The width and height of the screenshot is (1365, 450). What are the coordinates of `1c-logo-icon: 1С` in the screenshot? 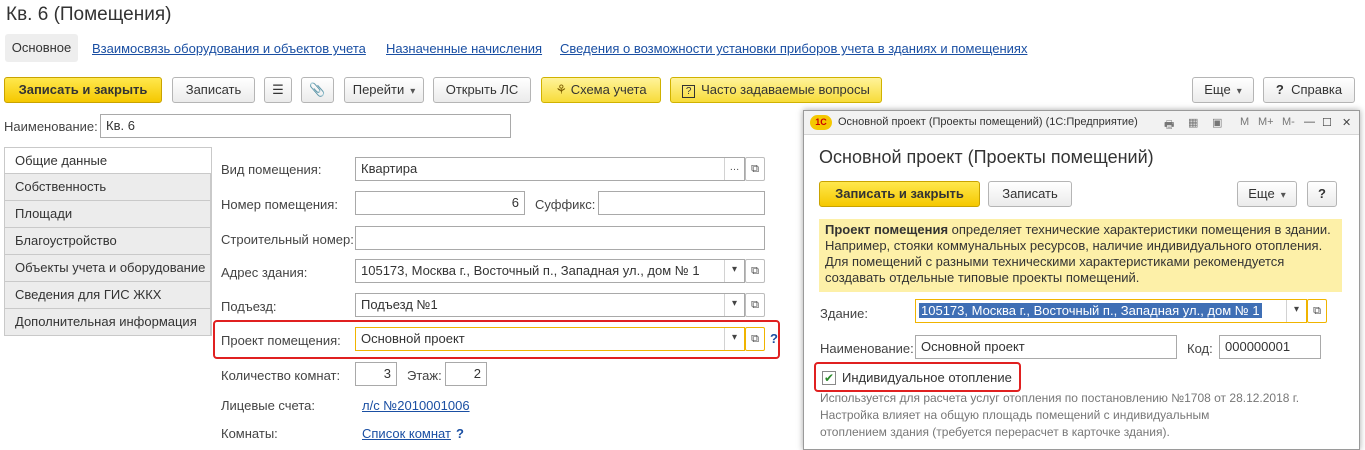 It's located at (821, 122).